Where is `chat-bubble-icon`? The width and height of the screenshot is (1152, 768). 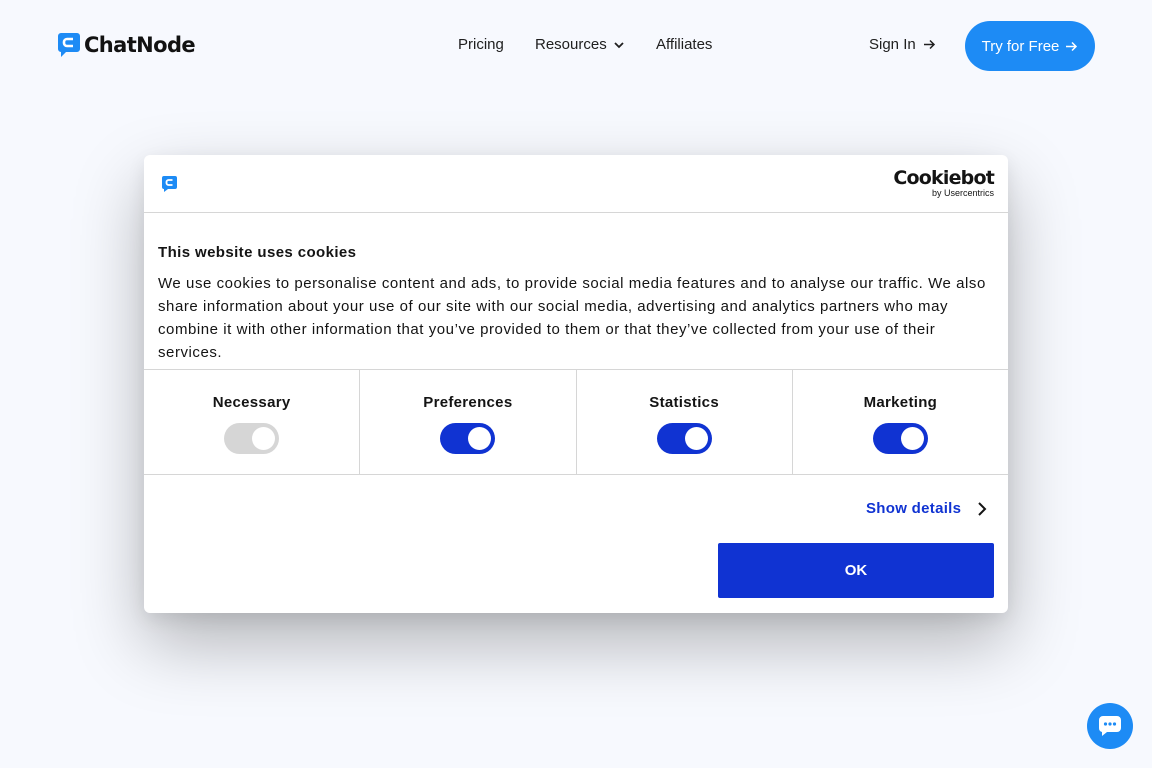 chat-bubble-icon is located at coordinates (1109, 726).